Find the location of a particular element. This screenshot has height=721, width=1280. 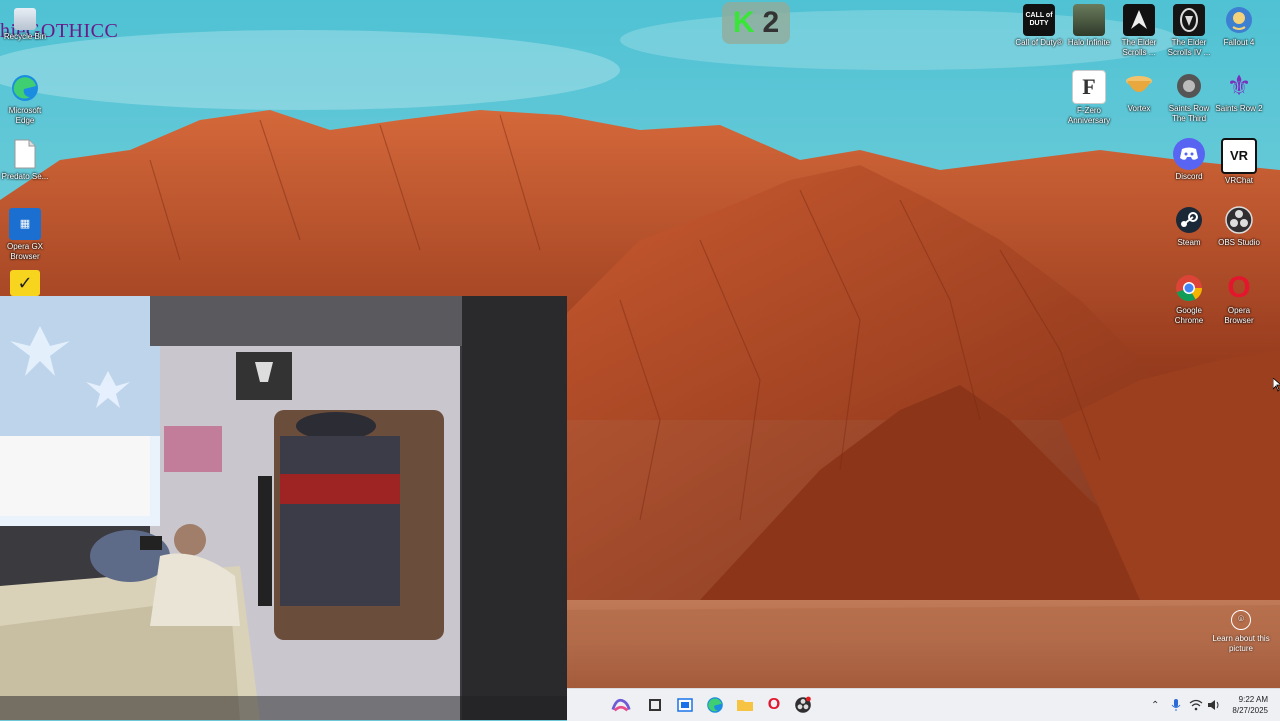

norton-check-icon: ✓ is located at coordinates (25, 283).